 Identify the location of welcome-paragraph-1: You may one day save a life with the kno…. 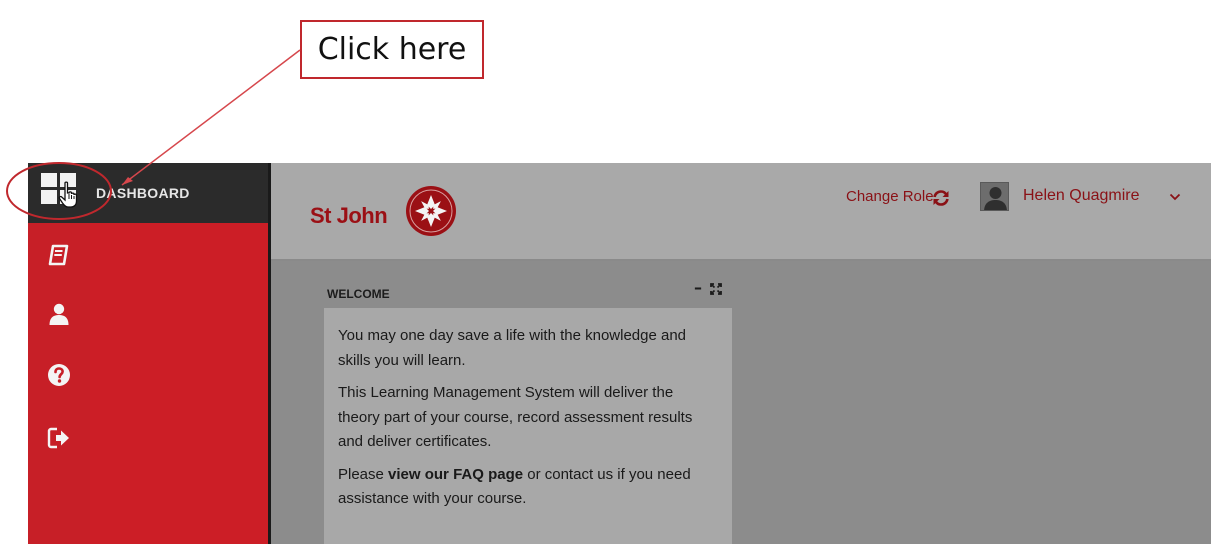
(512, 348).